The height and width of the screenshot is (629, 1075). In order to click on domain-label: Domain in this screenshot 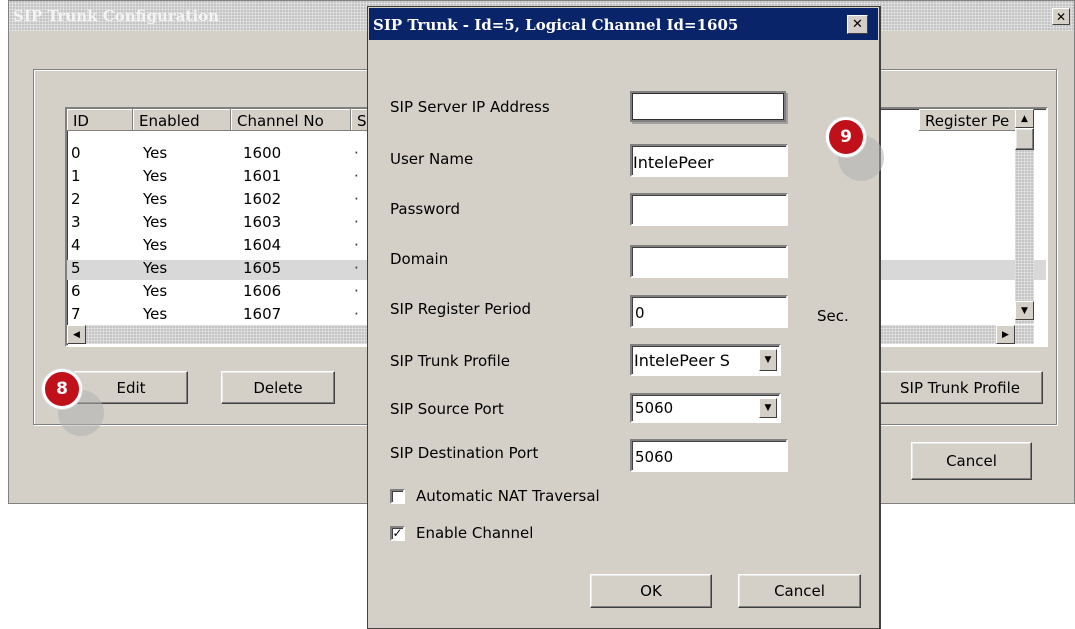, I will do `click(419, 259)`.